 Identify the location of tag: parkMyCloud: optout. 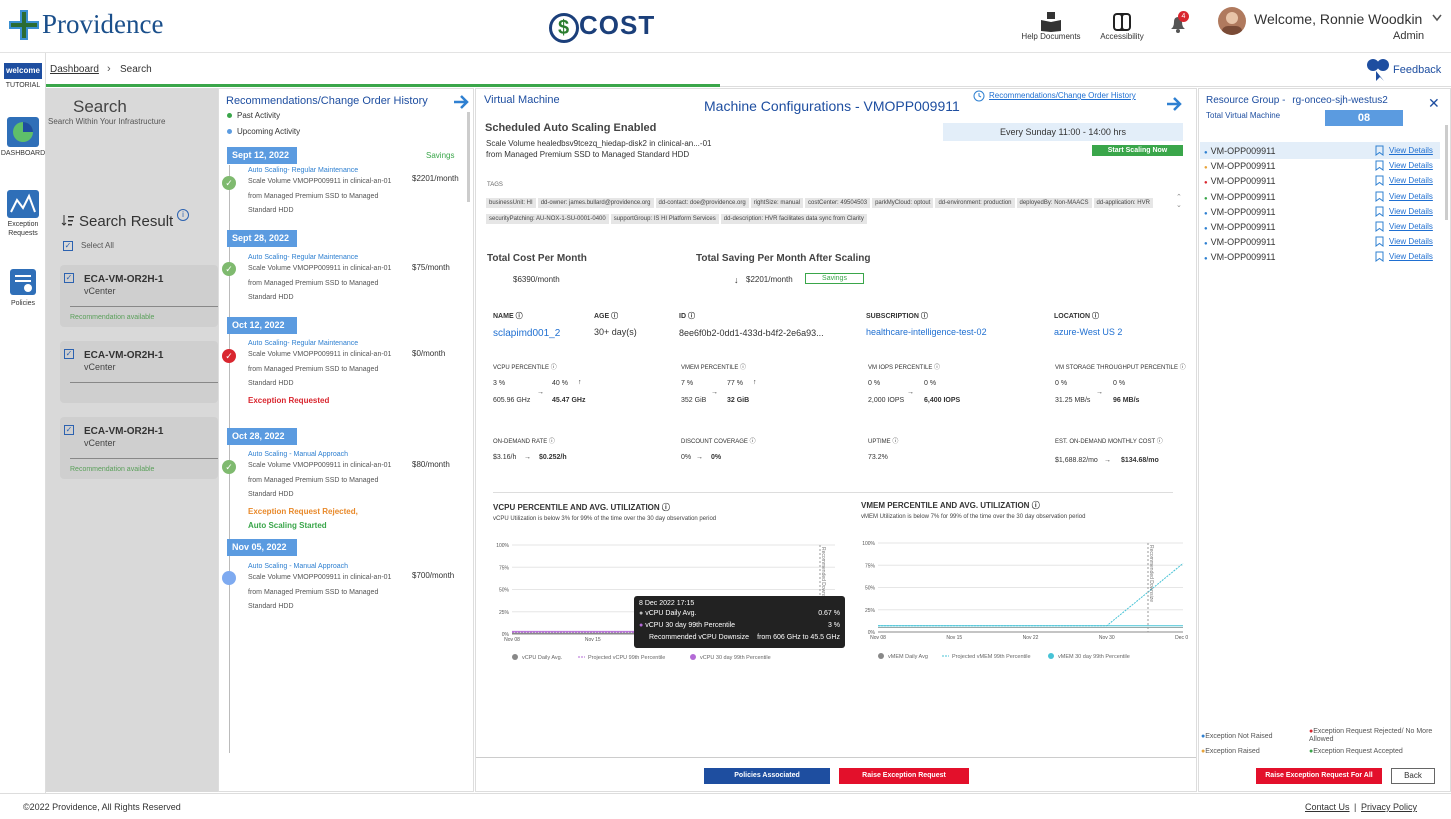
(903, 203).